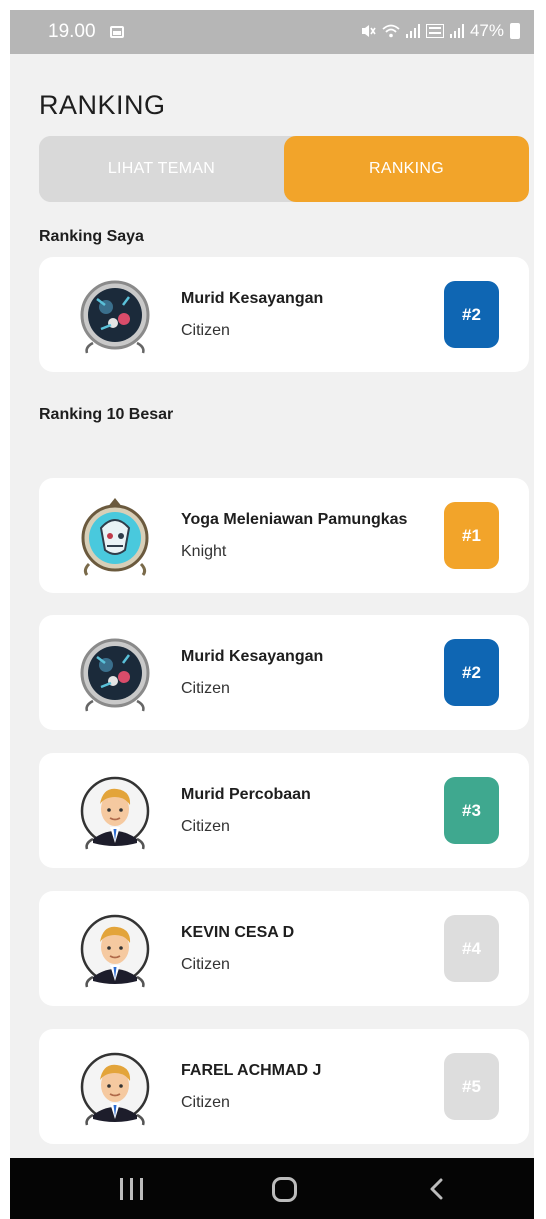  I want to click on player-name: Murid Percobaan, so click(246, 794).